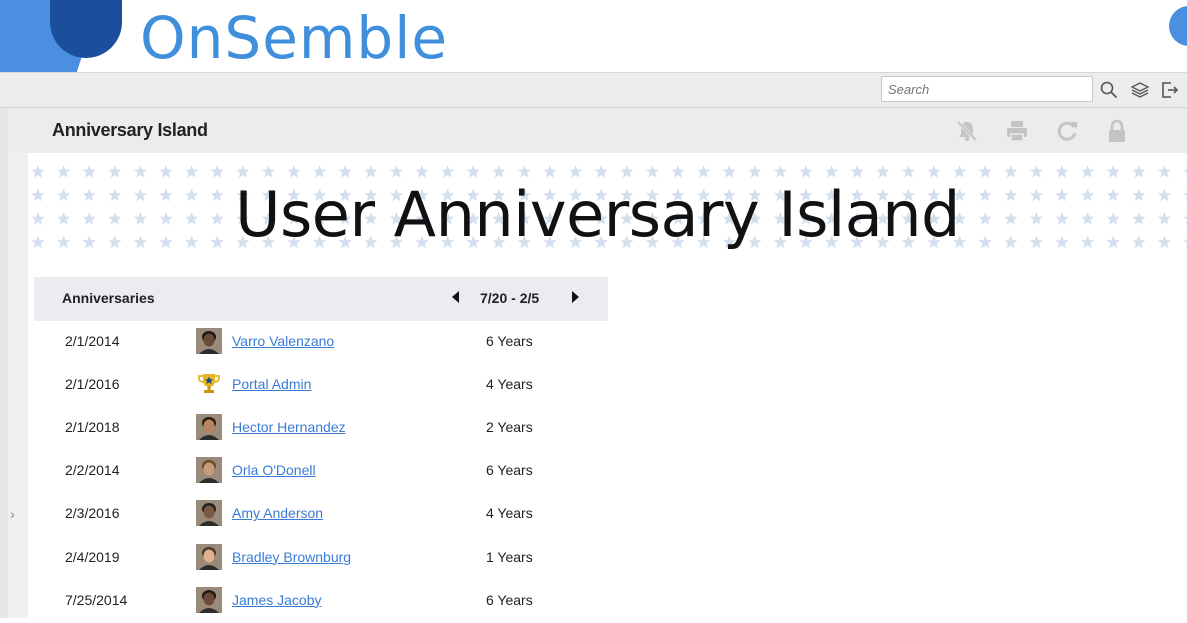 This screenshot has width=1187, height=623. What do you see at coordinates (455, 297) in the screenshot?
I see `previous-range-button` at bounding box center [455, 297].